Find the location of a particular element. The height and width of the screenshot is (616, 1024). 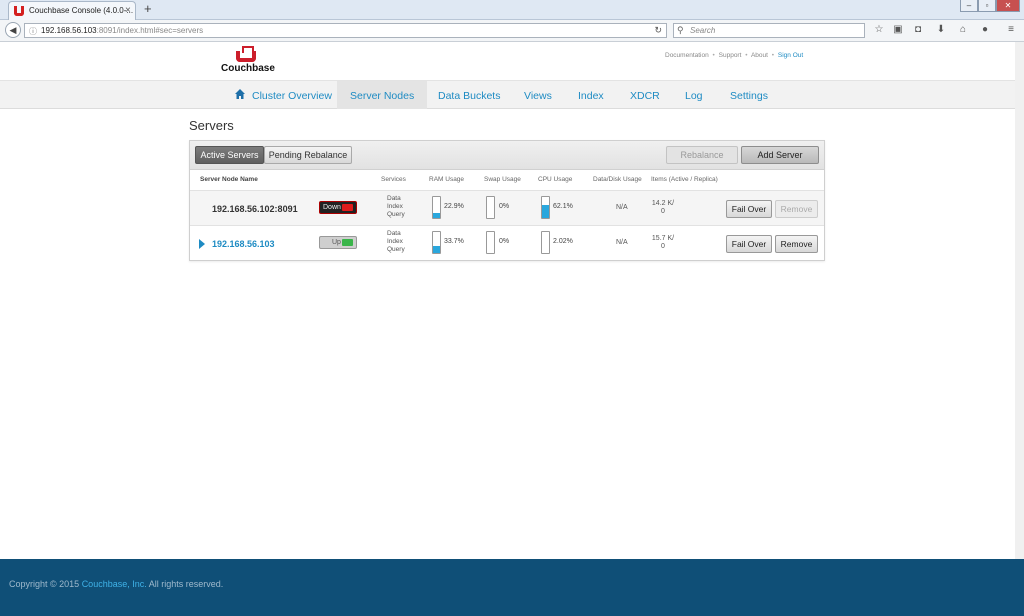

browser-tabbar: Couchbase Console (4.0.0-... × + – ▫ ✕ is located at coordinates (512, 10).